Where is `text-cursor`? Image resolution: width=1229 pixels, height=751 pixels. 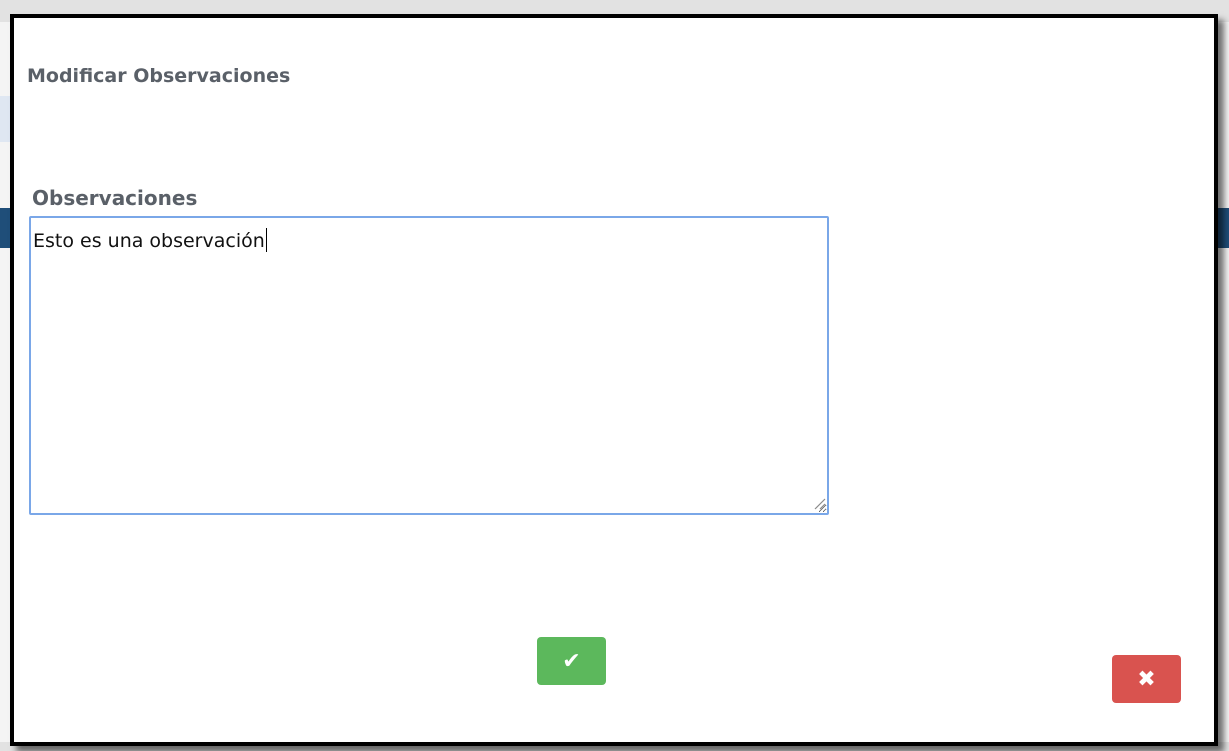 text-cursor is located at coordinates (266, 240).